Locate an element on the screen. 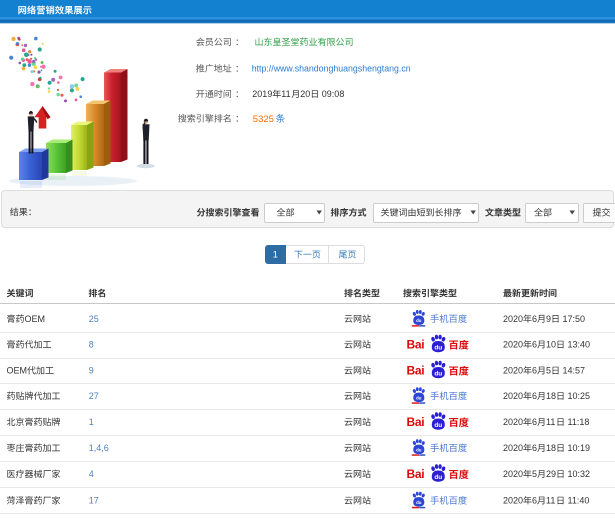 The height and width of the screenshot is (520, 615). svg-text: 17 is located at coordinates (94, 501).